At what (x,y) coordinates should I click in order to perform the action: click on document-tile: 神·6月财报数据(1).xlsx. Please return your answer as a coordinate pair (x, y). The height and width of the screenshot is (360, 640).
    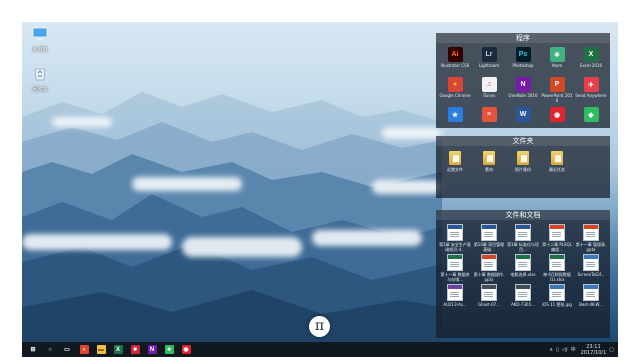
    Looking at the image, I should click on (557, 267).